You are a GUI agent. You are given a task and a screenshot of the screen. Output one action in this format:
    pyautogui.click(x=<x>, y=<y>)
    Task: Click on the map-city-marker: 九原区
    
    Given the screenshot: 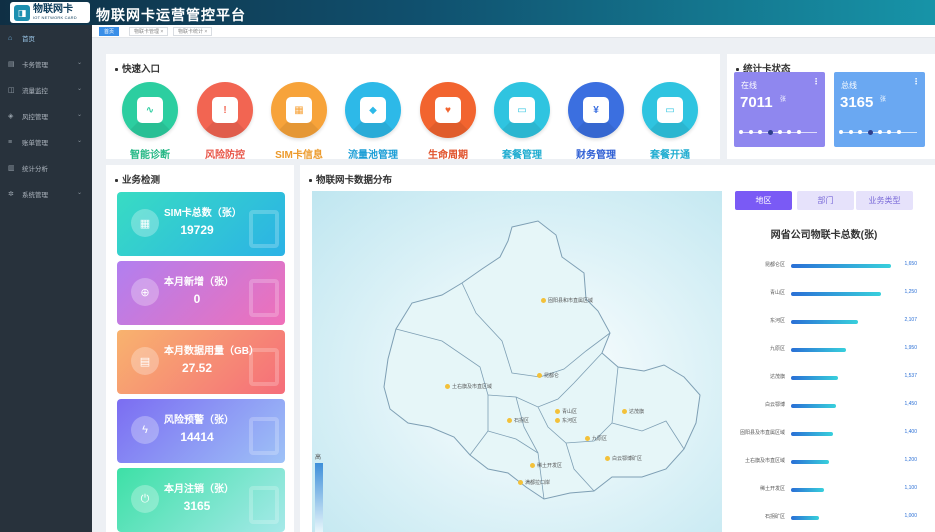 What is the action you would take?
    pyautogui.click(x=596, y=438)
    